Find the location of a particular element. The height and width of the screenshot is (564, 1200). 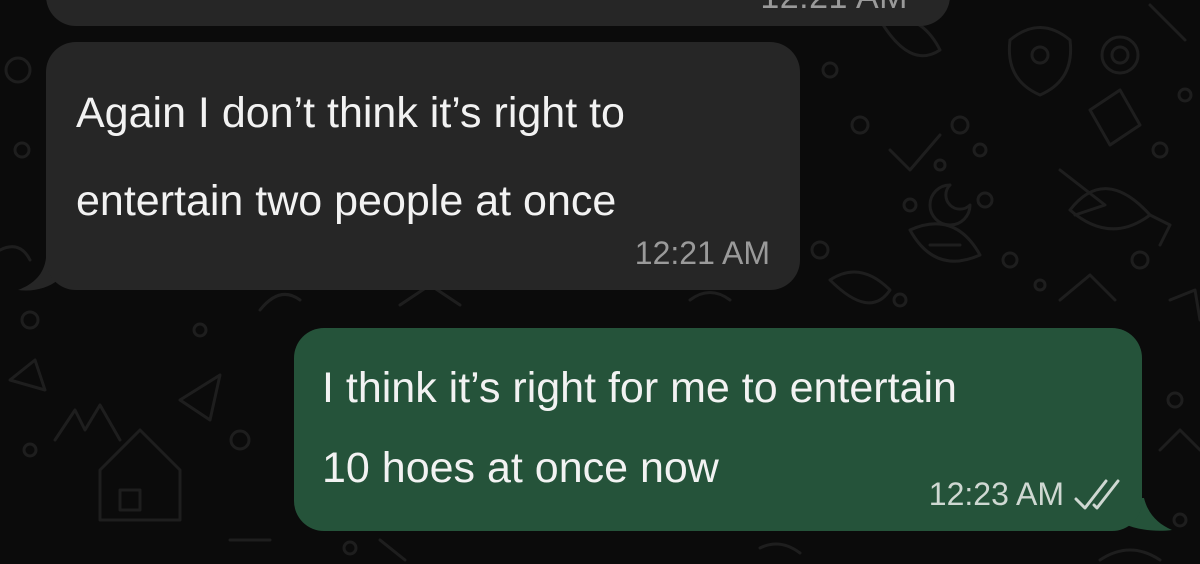

message-line: entertain two people at once is located at coordinates (346, 201).